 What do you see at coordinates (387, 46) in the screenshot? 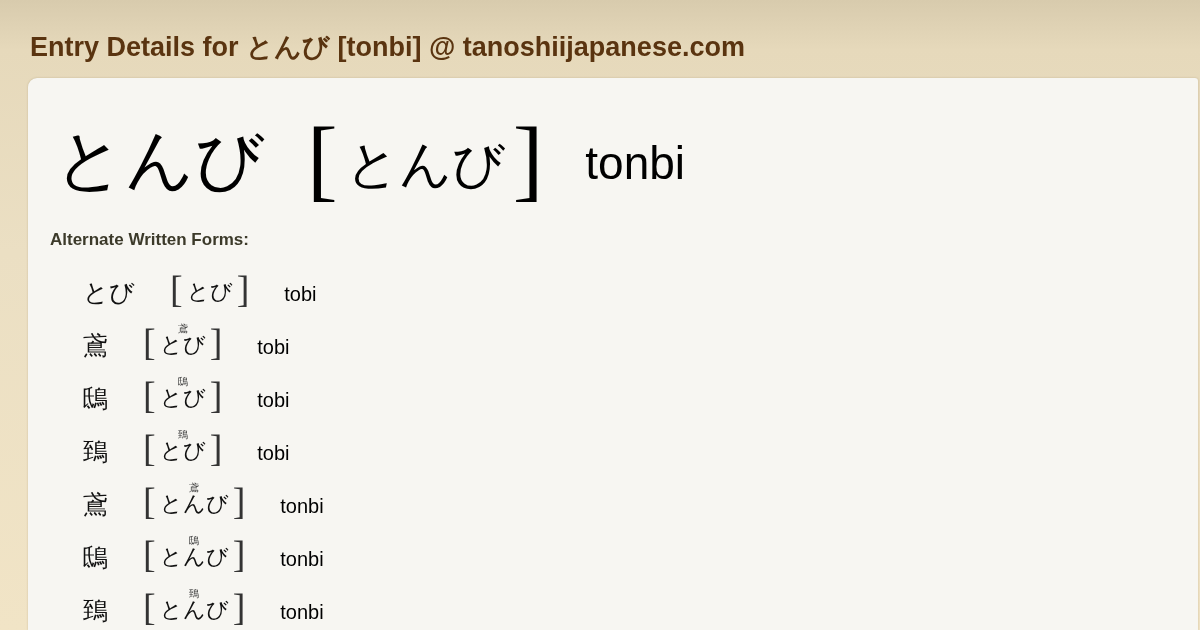
I see `page-title: Entry Details for とんび [tonbi] @ tanoshiijapanese.com` at bounding box center [387, 46].